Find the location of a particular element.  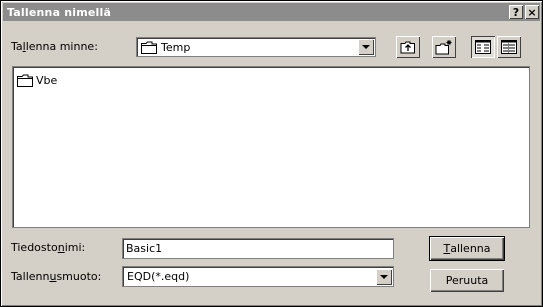

filetype-dropdown-button is located at coordinates (384, 276).